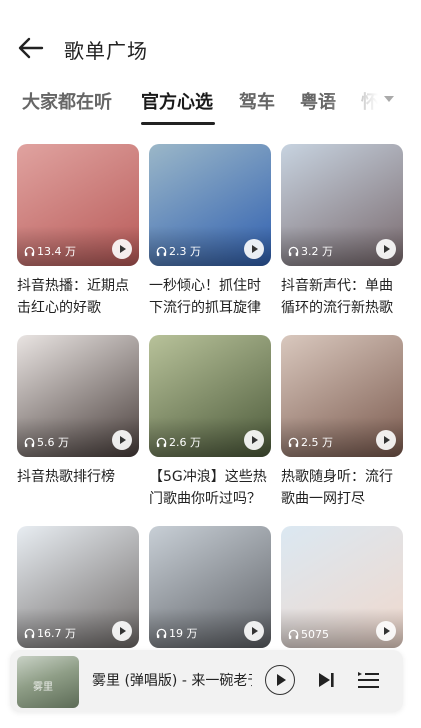 The image size is (421, 728). I want to click on now-playing-title: 雾里 (弹唱版) - 来一碗老于, so click(172, 680).